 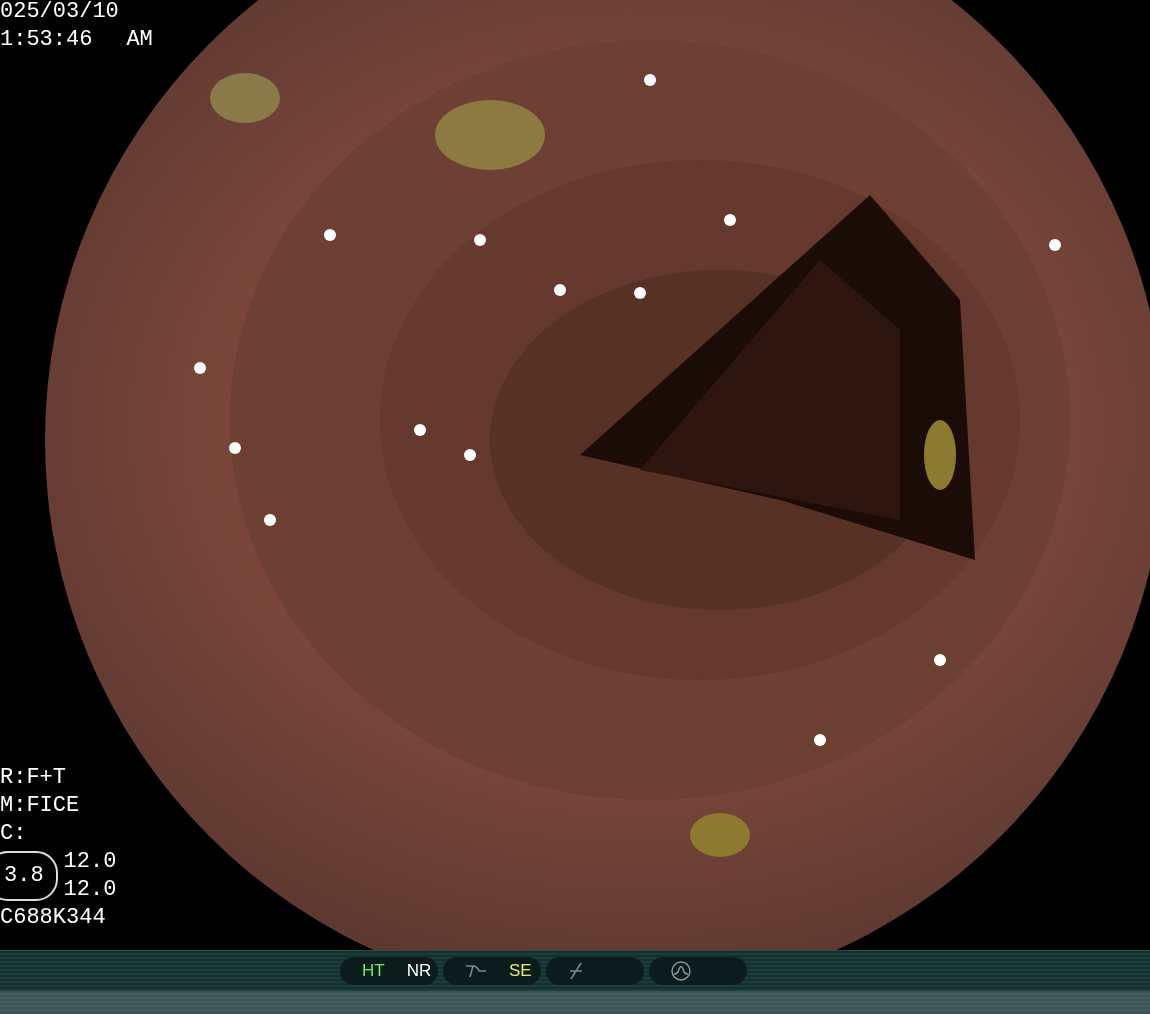 I want to click on setting-text: R:F+T, so click(x=33, y=778).